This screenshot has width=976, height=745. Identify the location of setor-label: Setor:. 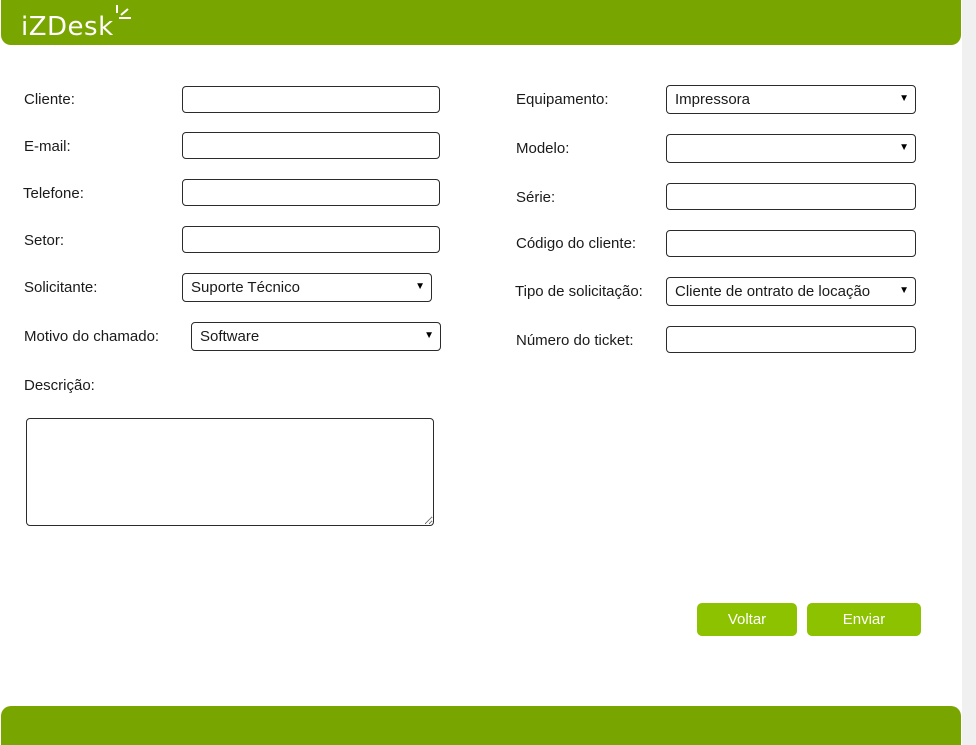
(44, 240).